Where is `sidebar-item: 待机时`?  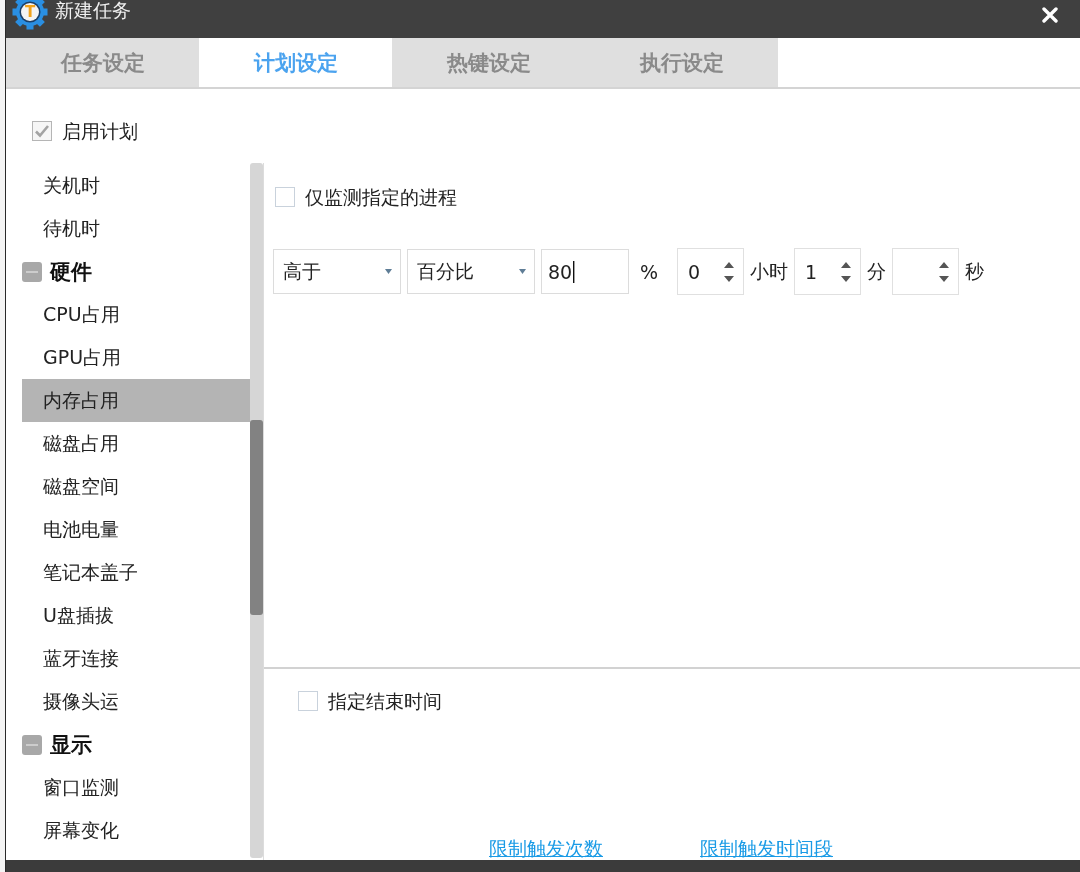
sidebar-item: 待机时 is located at coordinates (136, 228).